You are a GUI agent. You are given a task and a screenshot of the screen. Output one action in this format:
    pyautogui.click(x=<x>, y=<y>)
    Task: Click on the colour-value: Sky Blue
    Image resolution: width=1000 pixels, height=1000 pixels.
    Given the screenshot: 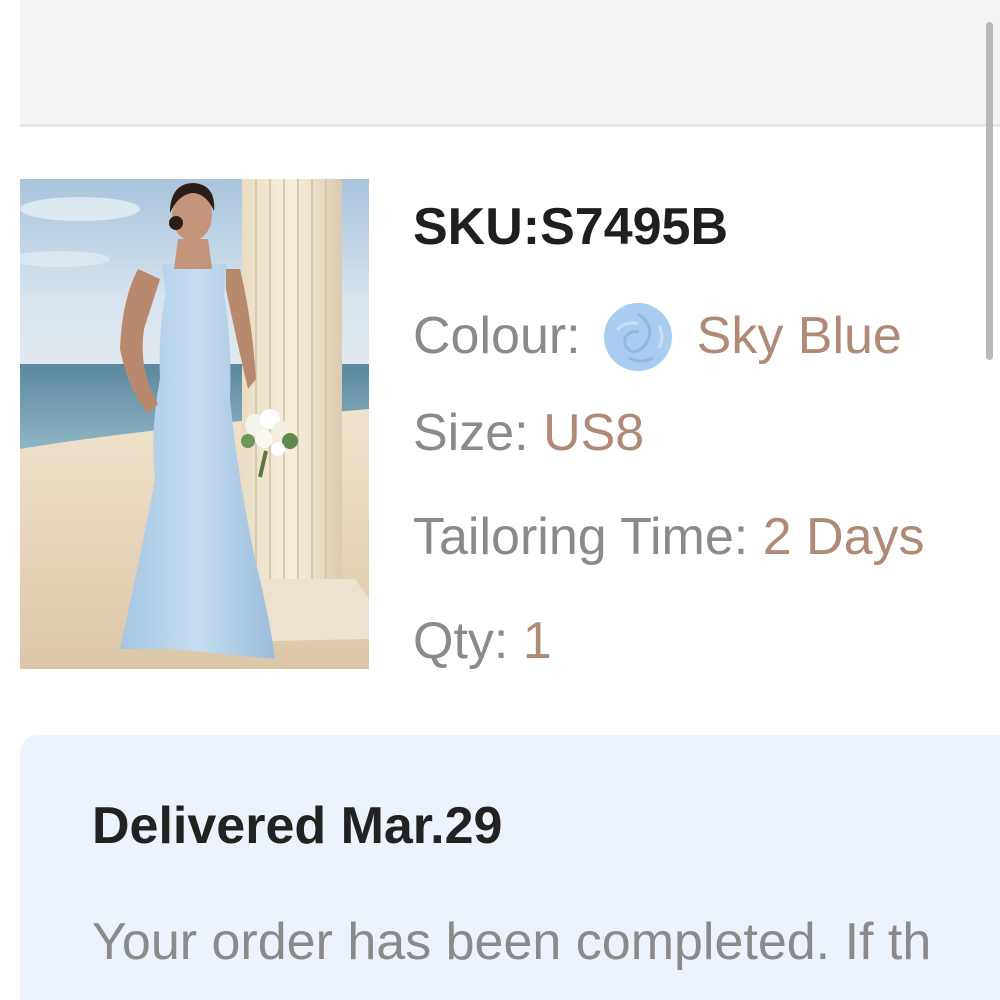 What is the action you would take?
    pyautogui.click(x=799, y=336)
    